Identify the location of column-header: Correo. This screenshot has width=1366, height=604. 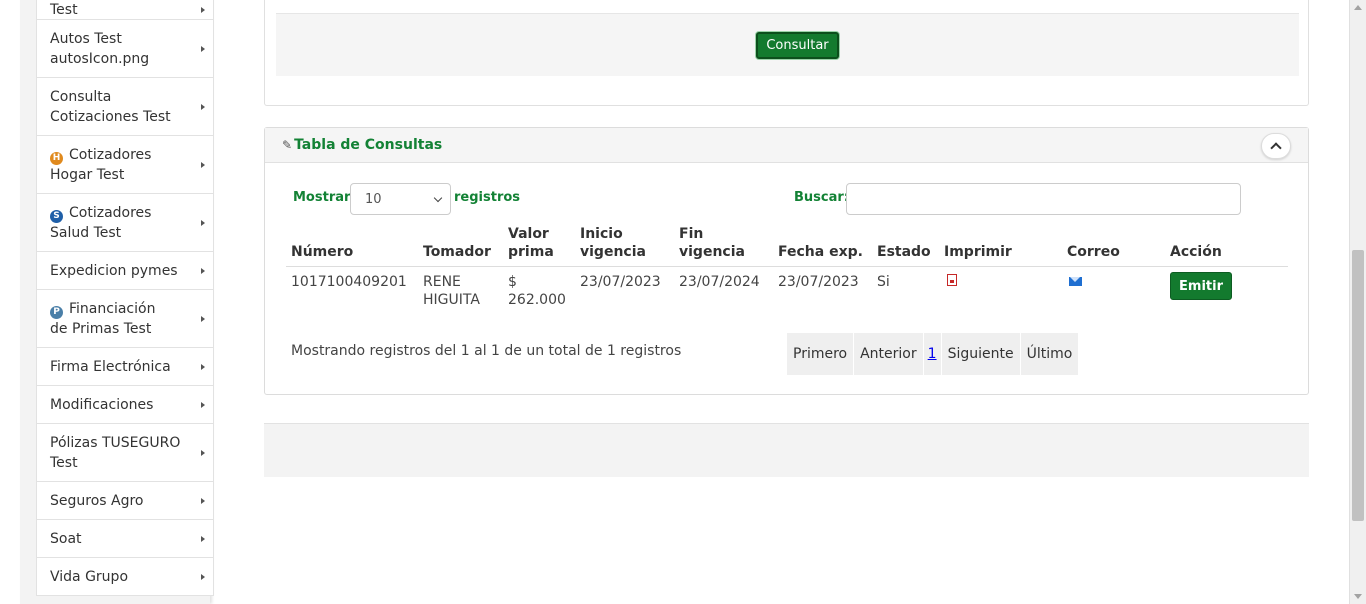
(1113, 246).